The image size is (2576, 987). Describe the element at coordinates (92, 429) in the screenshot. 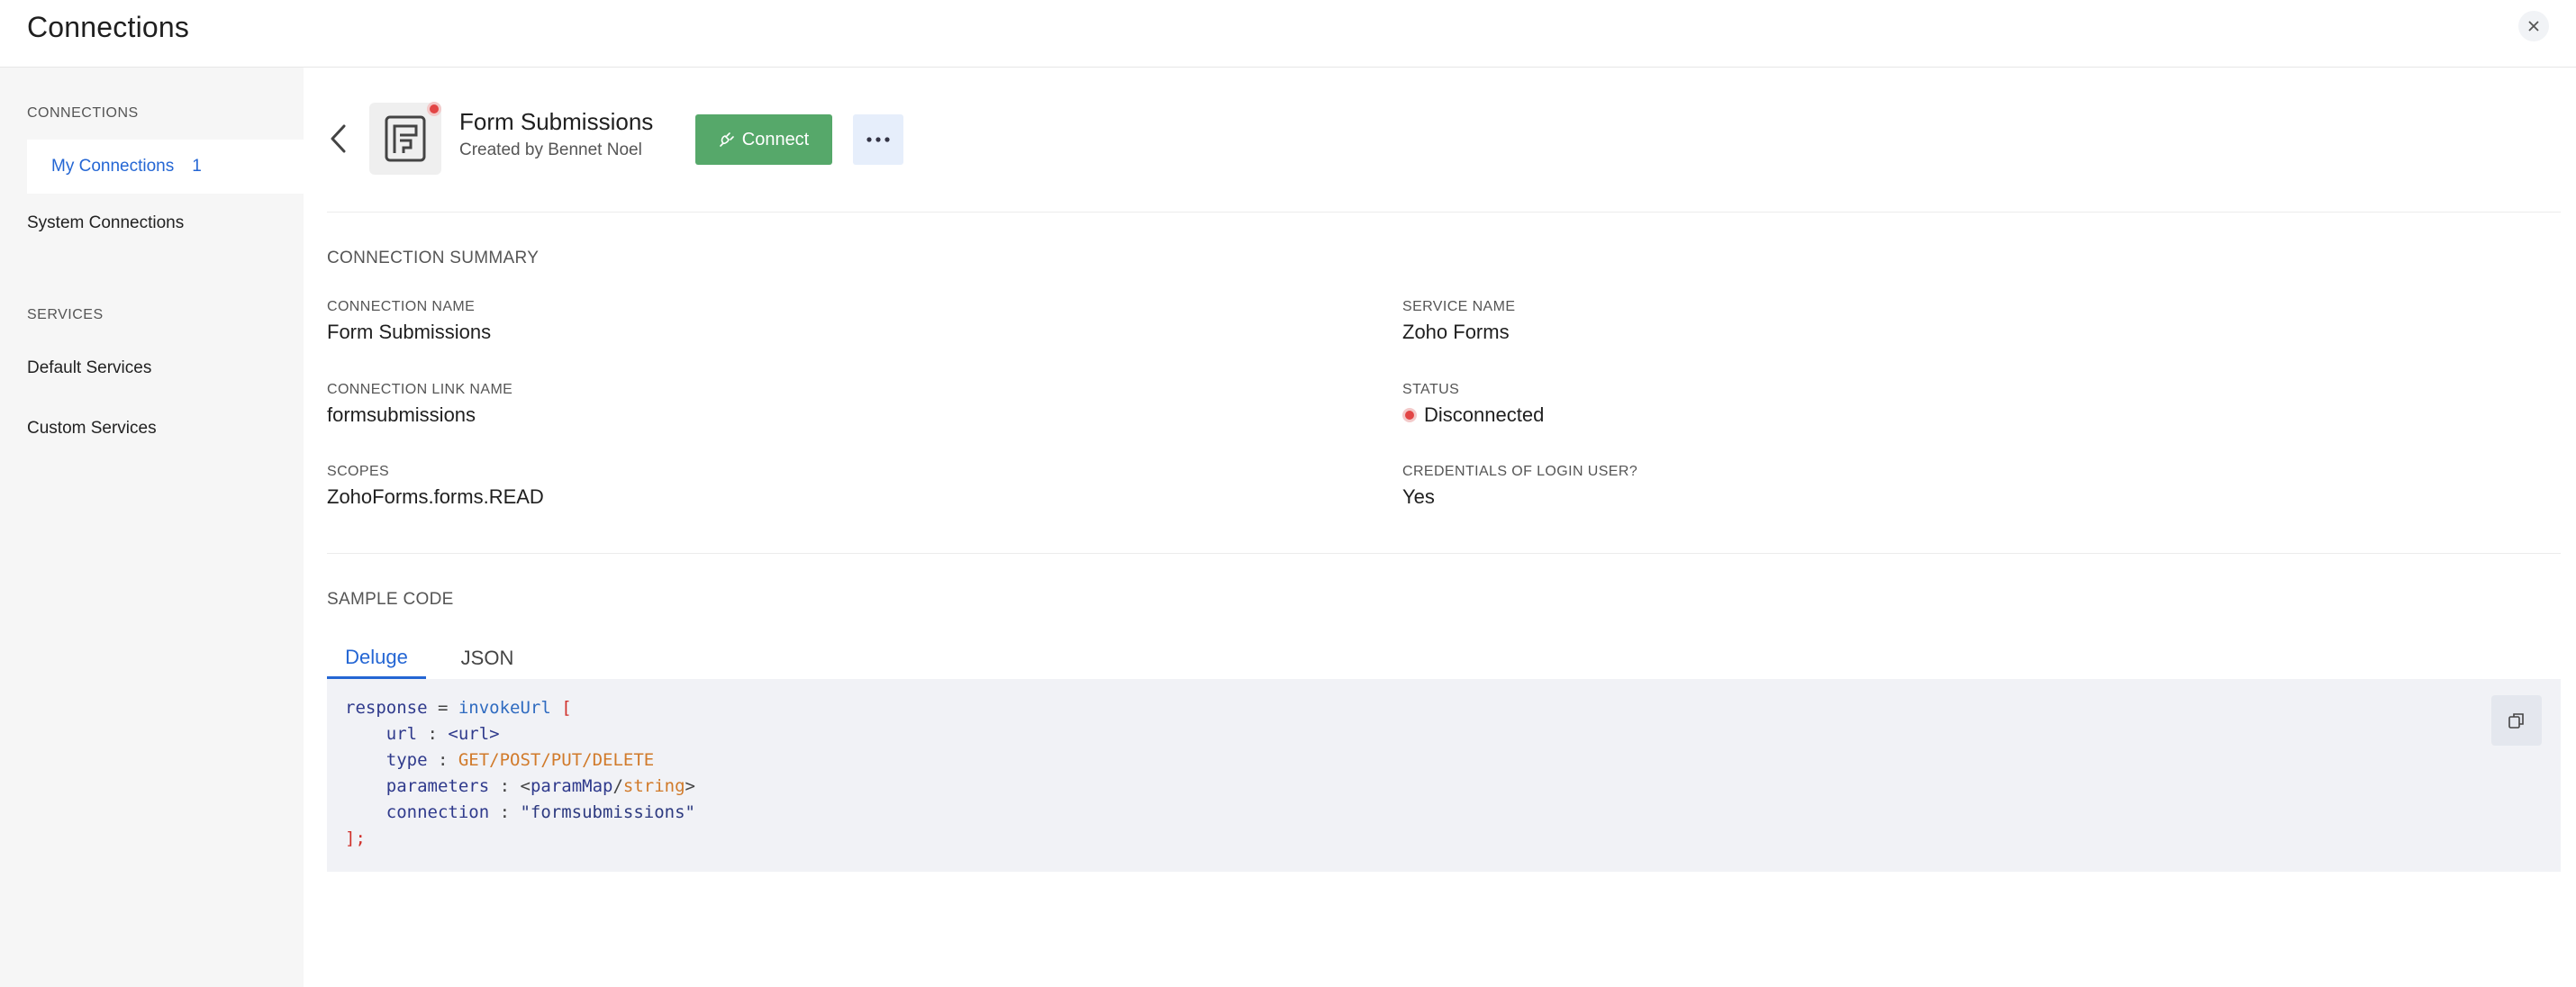

I see `sidebar-item-custom-services: Custom Services` at that location.